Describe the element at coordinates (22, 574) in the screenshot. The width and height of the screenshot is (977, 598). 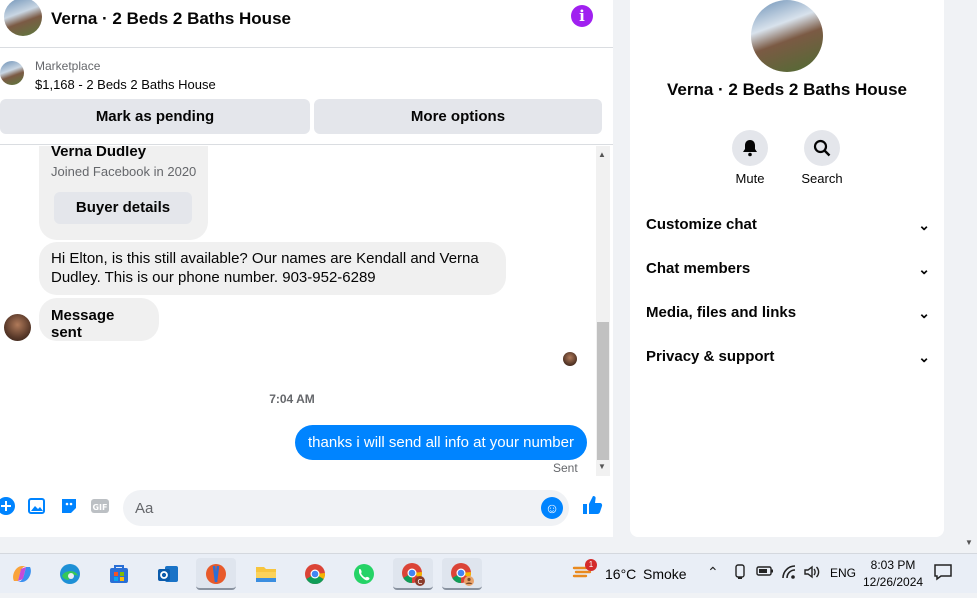
I see `copilot-icon` at that location.